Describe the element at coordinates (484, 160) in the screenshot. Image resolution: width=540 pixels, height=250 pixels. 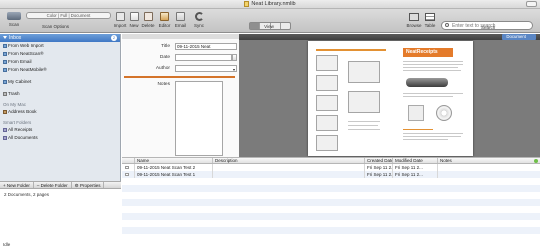
I see `column-header-notes: Notes` at that location.